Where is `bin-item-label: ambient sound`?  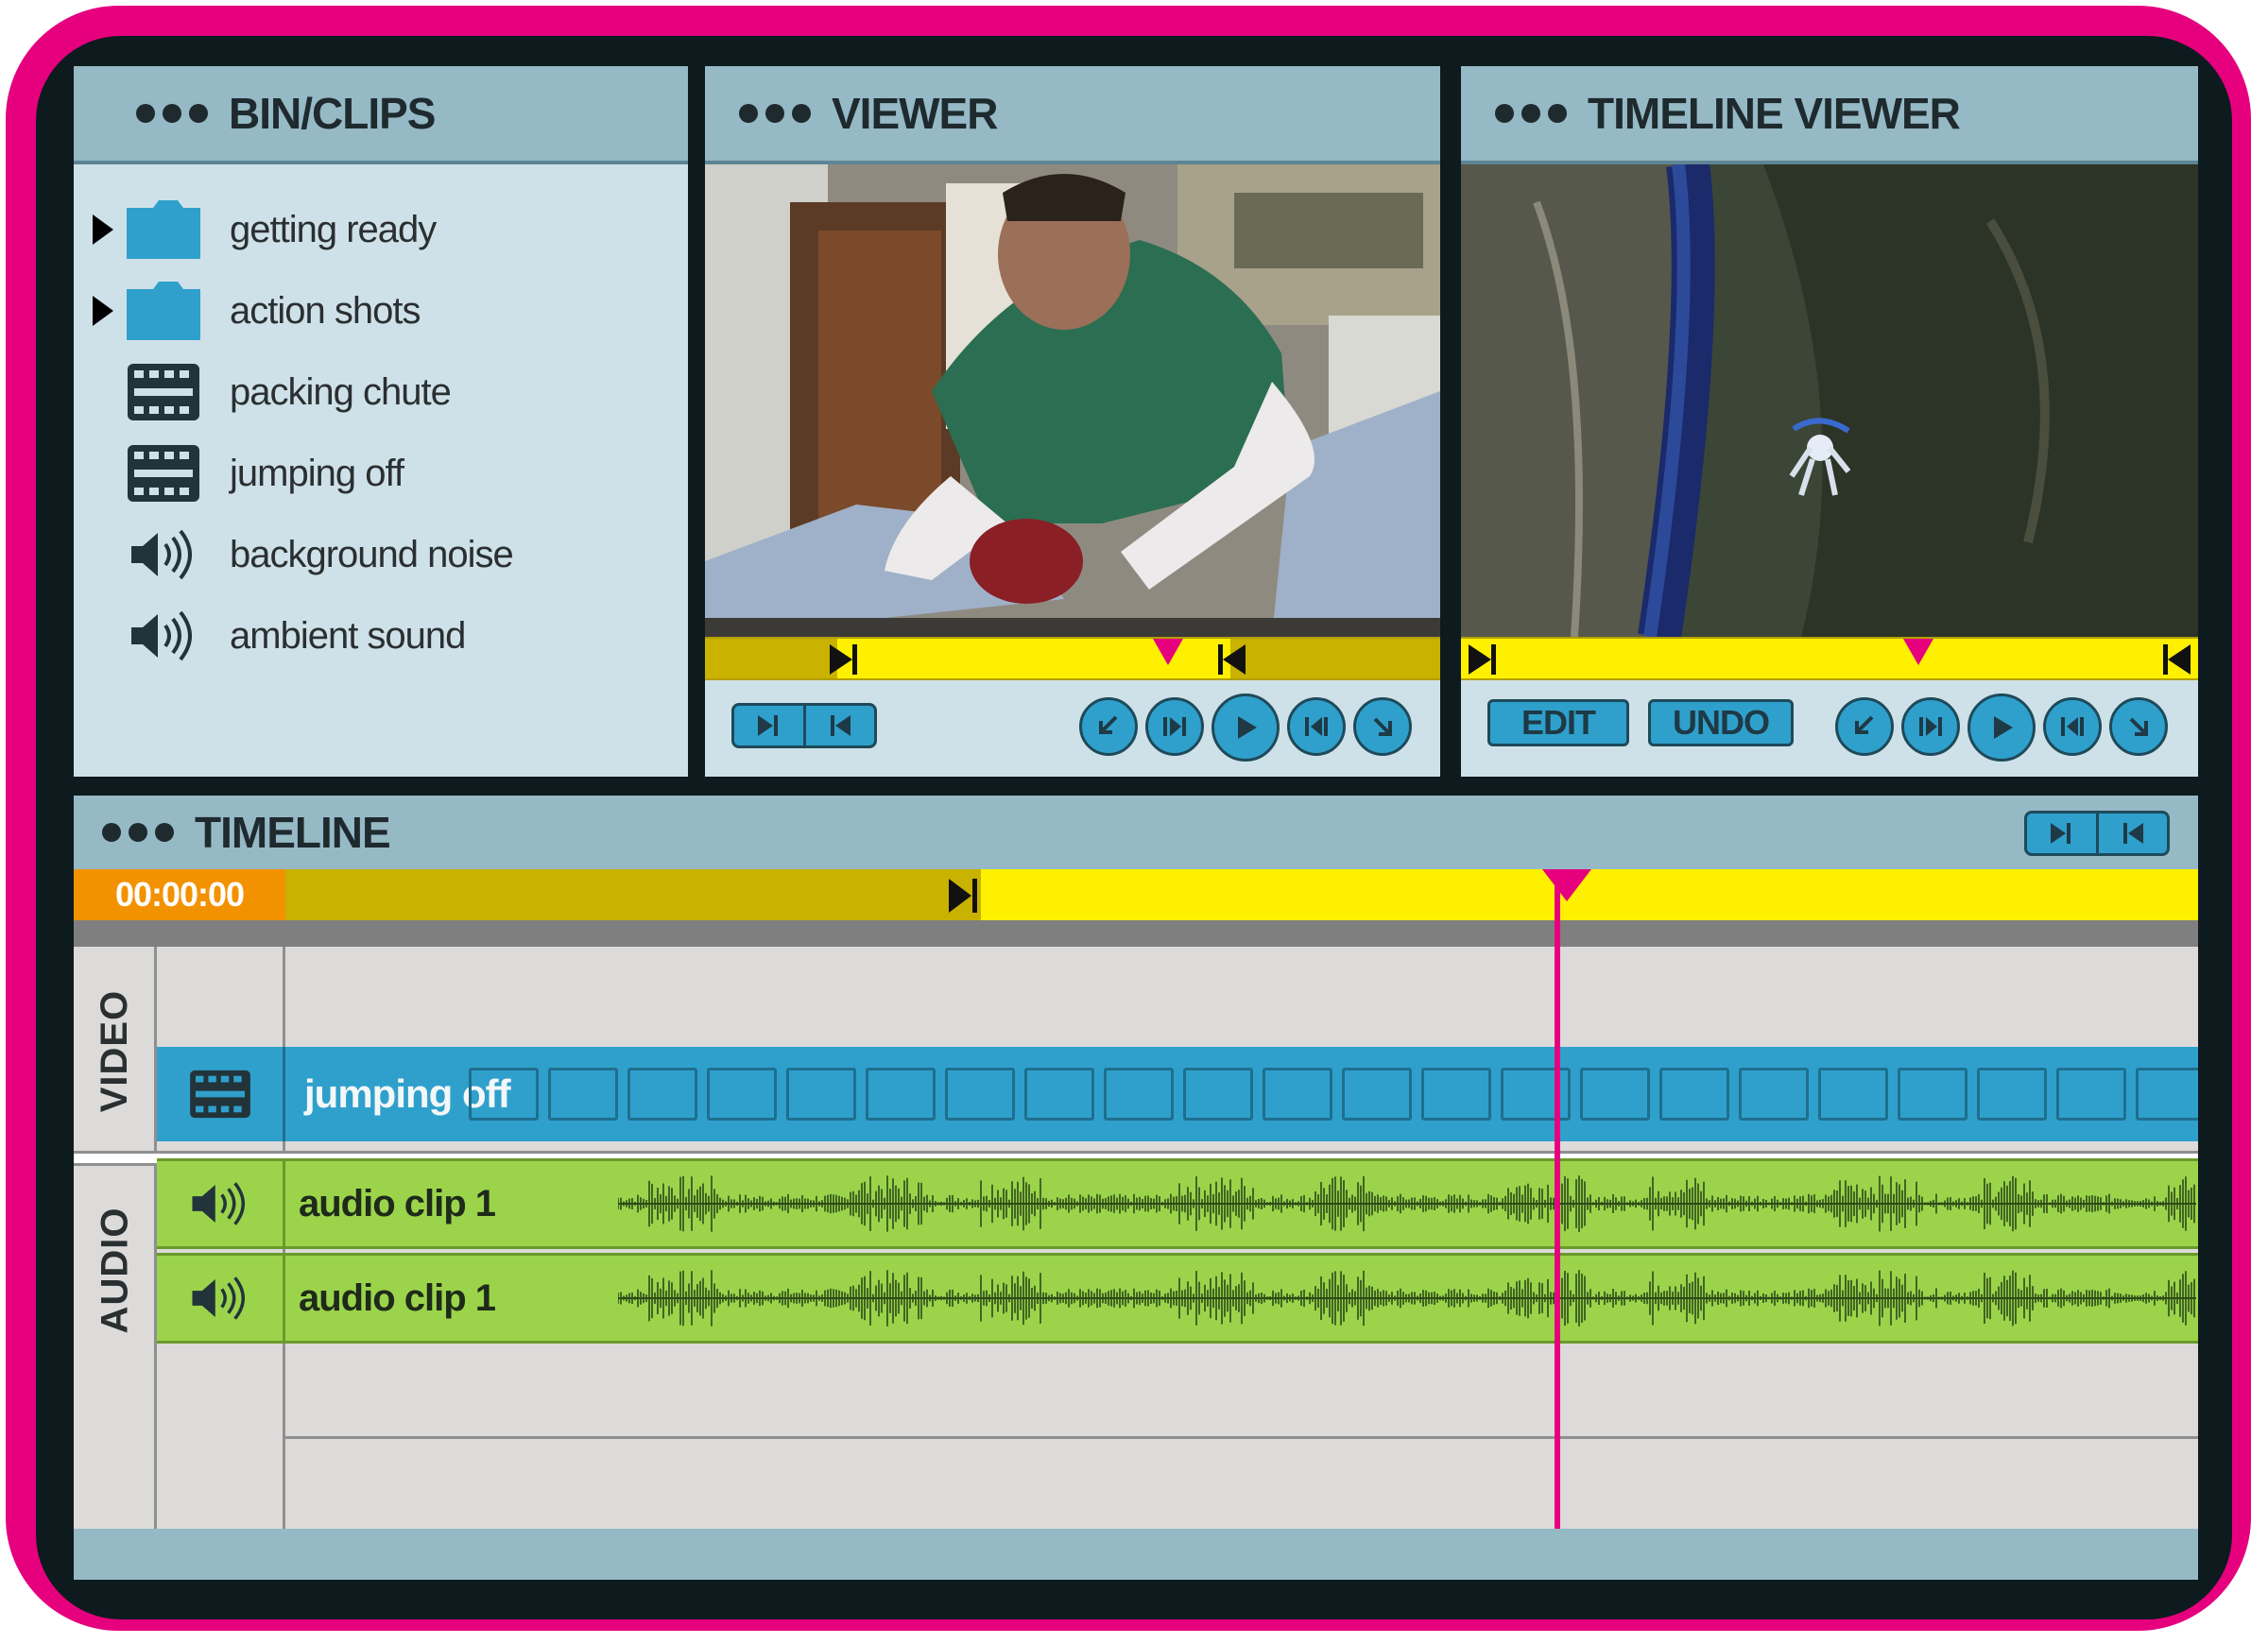
bin-item-label: ambient sound is located at coordinates (348, 635).